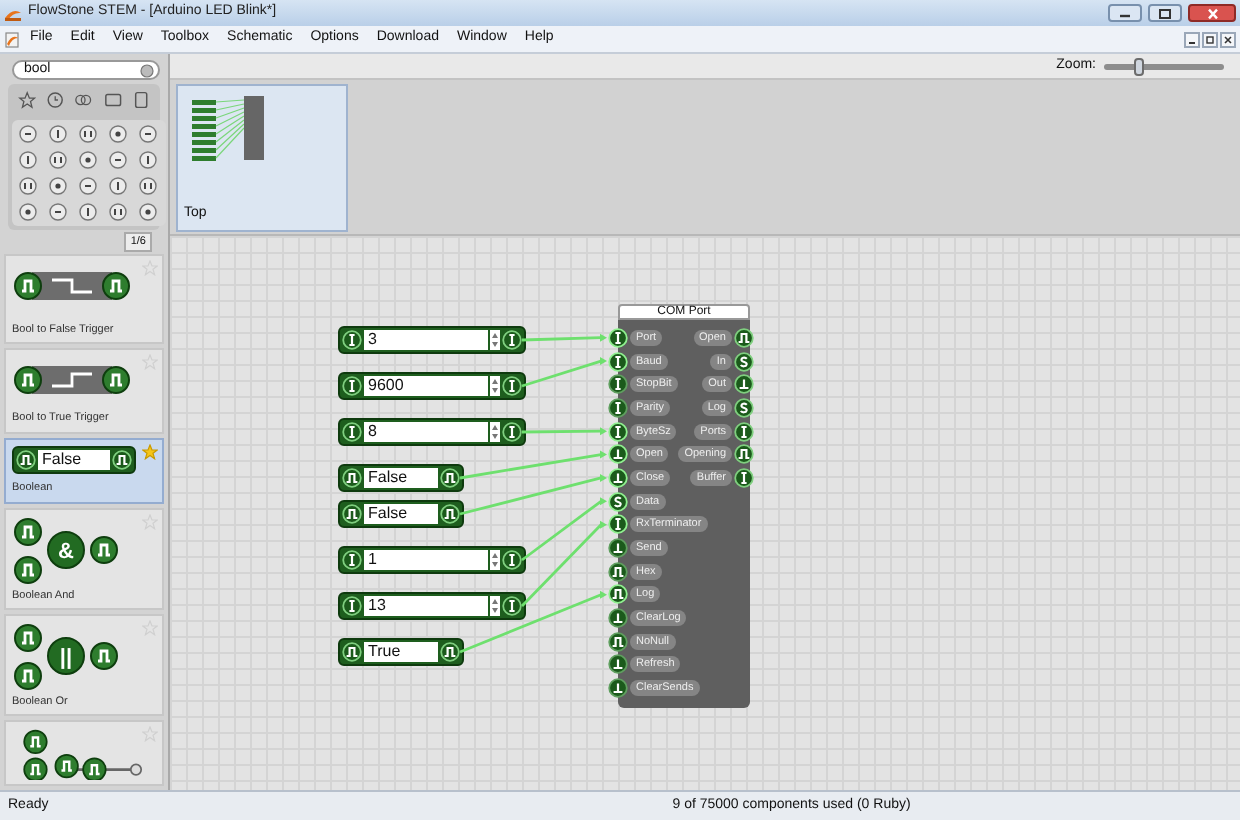 This screenshot has height=820, width=1240. What do you see at coordinates (147, 70) in the screenshot?
I see `clear-icon` at bounding box center [147, 70].